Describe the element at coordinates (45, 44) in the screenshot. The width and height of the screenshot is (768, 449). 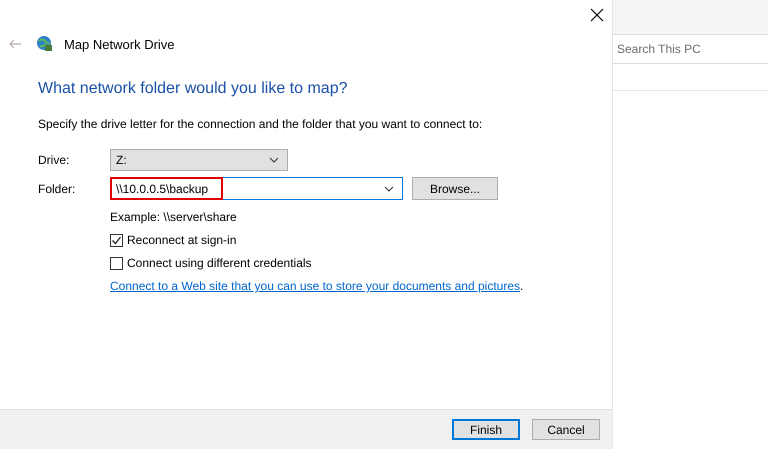
I see `network-globe-icon` at that location.